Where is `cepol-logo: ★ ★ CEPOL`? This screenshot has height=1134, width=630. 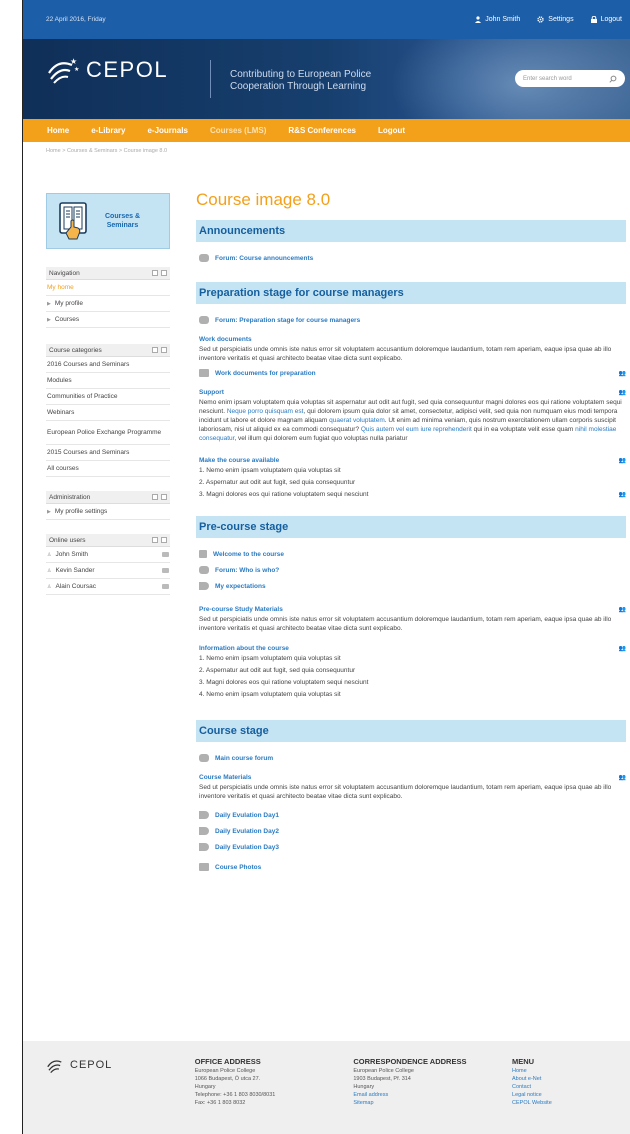 cepol-logo: ★ ★ CEPOL is located at coordinates (107, 70).